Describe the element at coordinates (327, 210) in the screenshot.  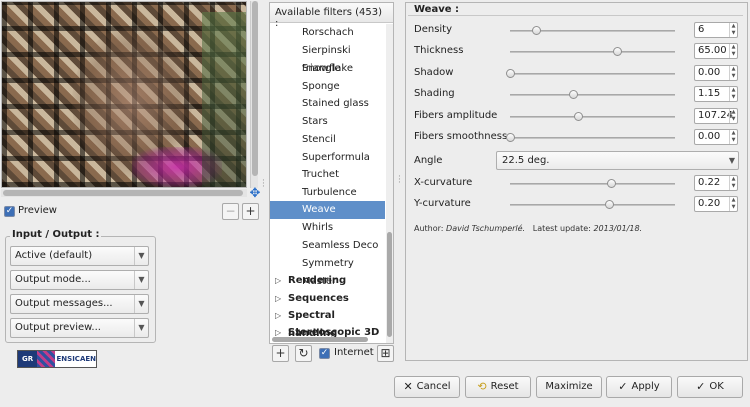
I see `filter-item-selected: Weave` at that location.